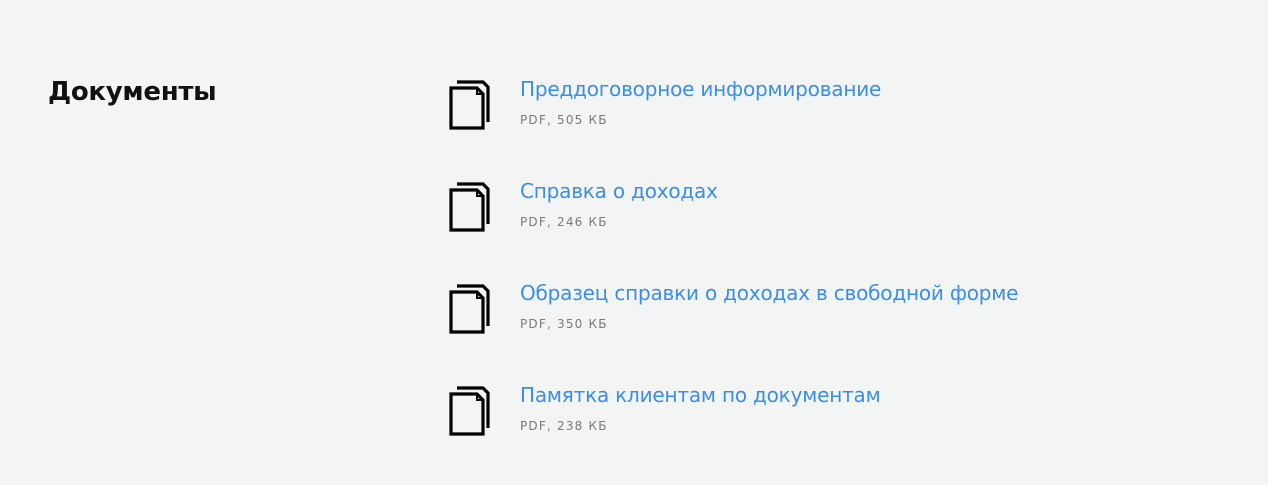 This screenshot has width=1268, height=485. Describe the element at coordinates (700, 395) in the screenshot. I see `document-link: Памятка клиентам по документам` at that location.